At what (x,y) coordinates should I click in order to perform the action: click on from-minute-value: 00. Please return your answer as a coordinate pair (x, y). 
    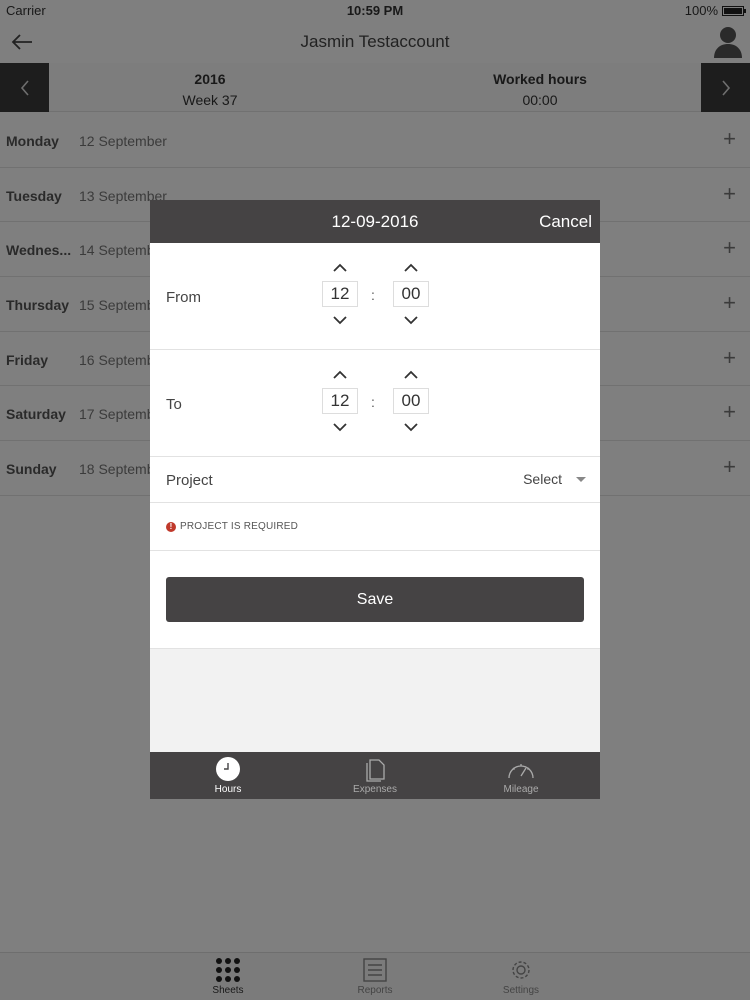
    Looking at the image, I should click on (411, 294).